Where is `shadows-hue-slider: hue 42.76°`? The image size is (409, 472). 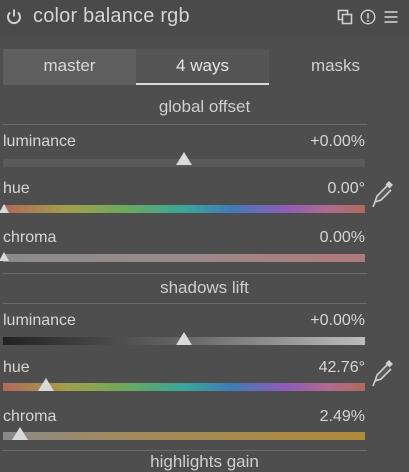
shadows-hue-slider: hue 42.76° is located at coordinates (184, 379).